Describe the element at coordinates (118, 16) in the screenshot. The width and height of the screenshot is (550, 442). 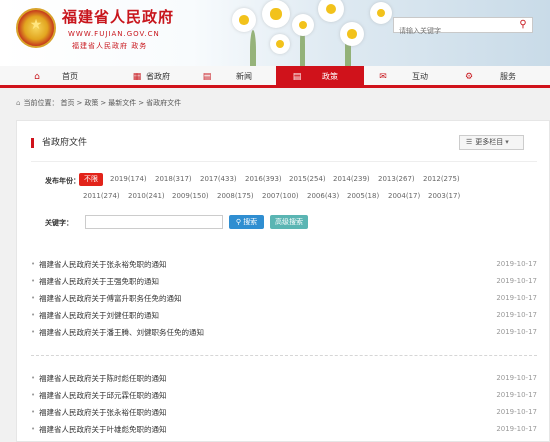
I see `site-title: 福建省人民政府` at that location.